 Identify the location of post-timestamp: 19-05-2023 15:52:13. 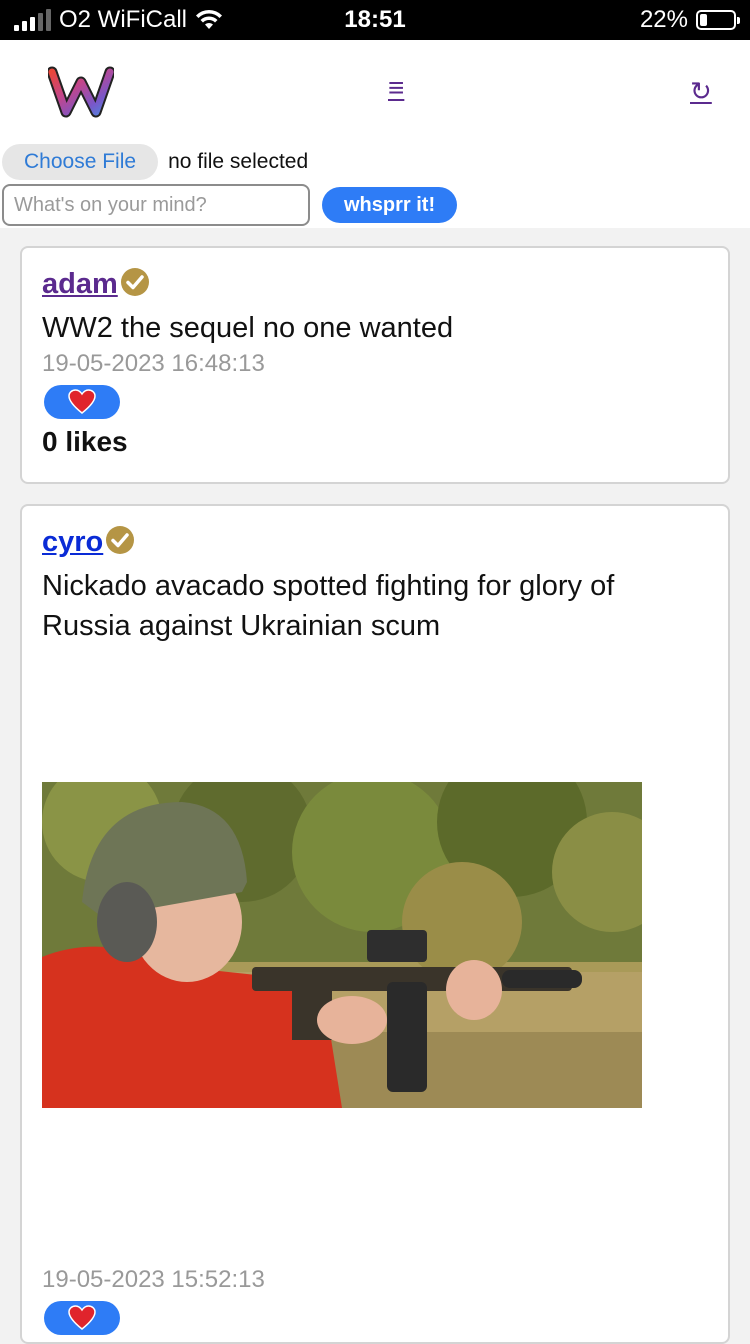
(153, 1279).